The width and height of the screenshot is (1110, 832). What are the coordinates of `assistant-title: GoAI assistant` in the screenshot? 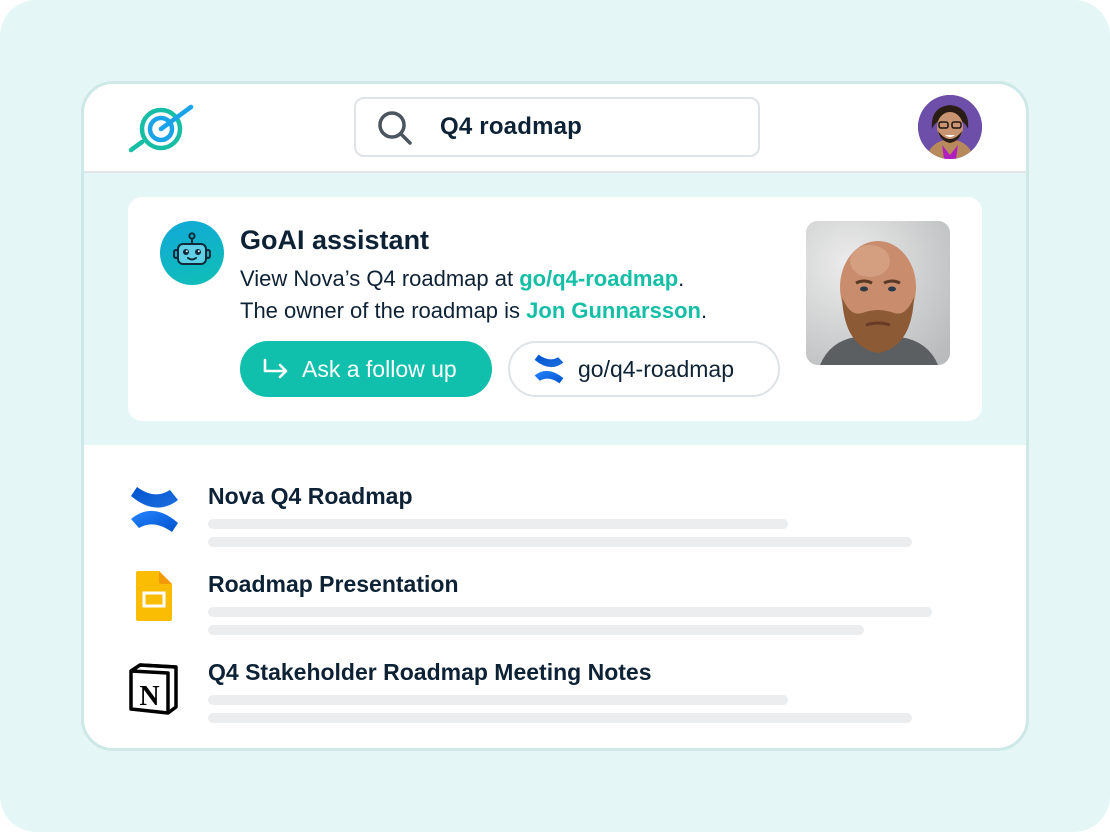 It's located at (335, 240).